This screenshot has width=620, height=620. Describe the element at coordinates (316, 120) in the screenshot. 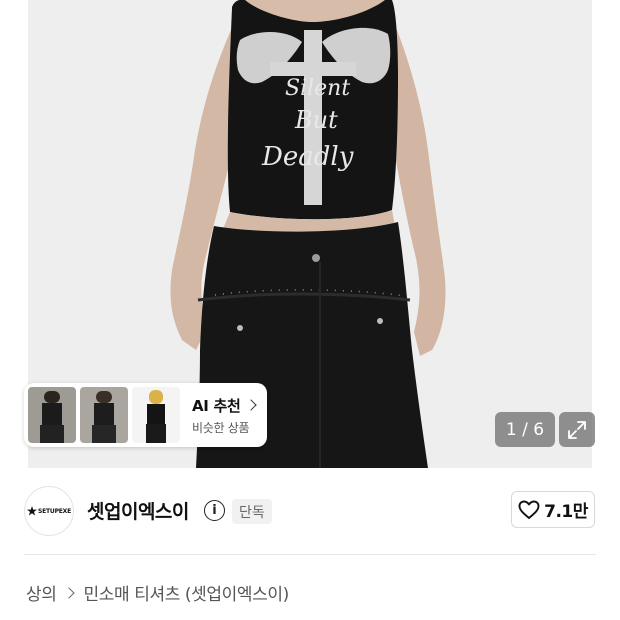

I see `print-text-2: But` at that location.